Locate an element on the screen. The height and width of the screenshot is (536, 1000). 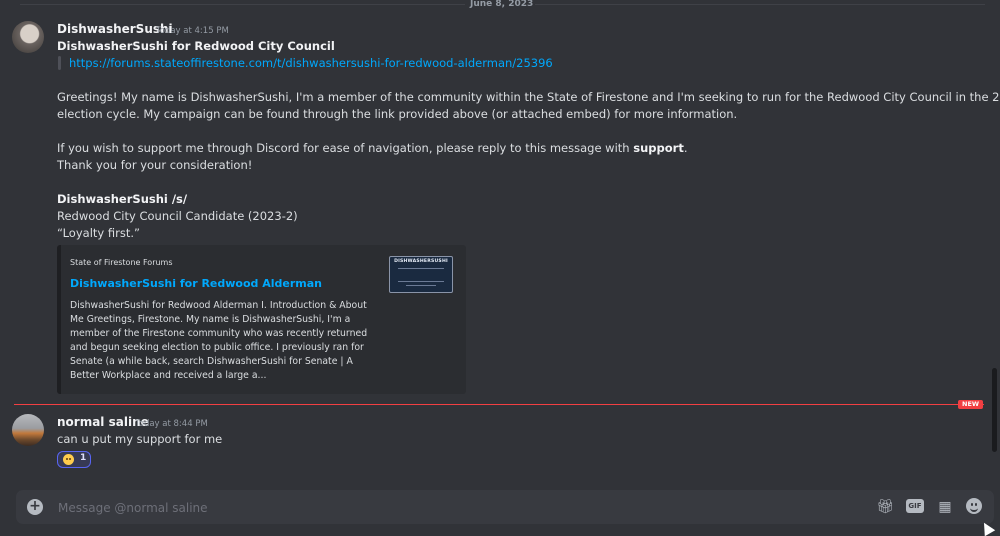
gift-icon: 🎁︎ is located at coordinates (885, 507).